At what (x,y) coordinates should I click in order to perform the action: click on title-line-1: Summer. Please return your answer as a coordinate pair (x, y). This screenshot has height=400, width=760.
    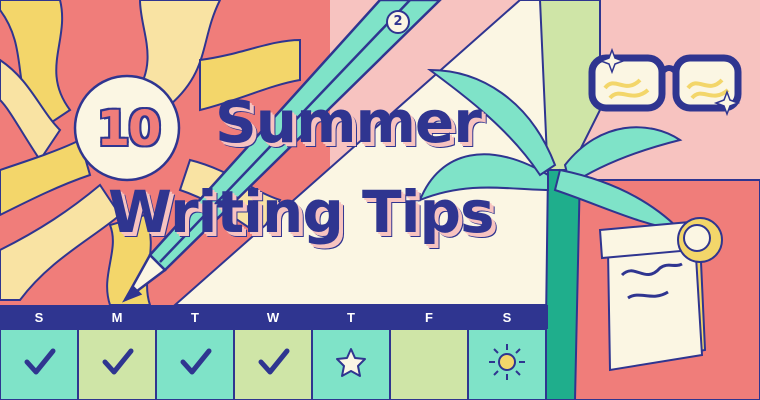
    Looking at the image, I should click on (348, 122).